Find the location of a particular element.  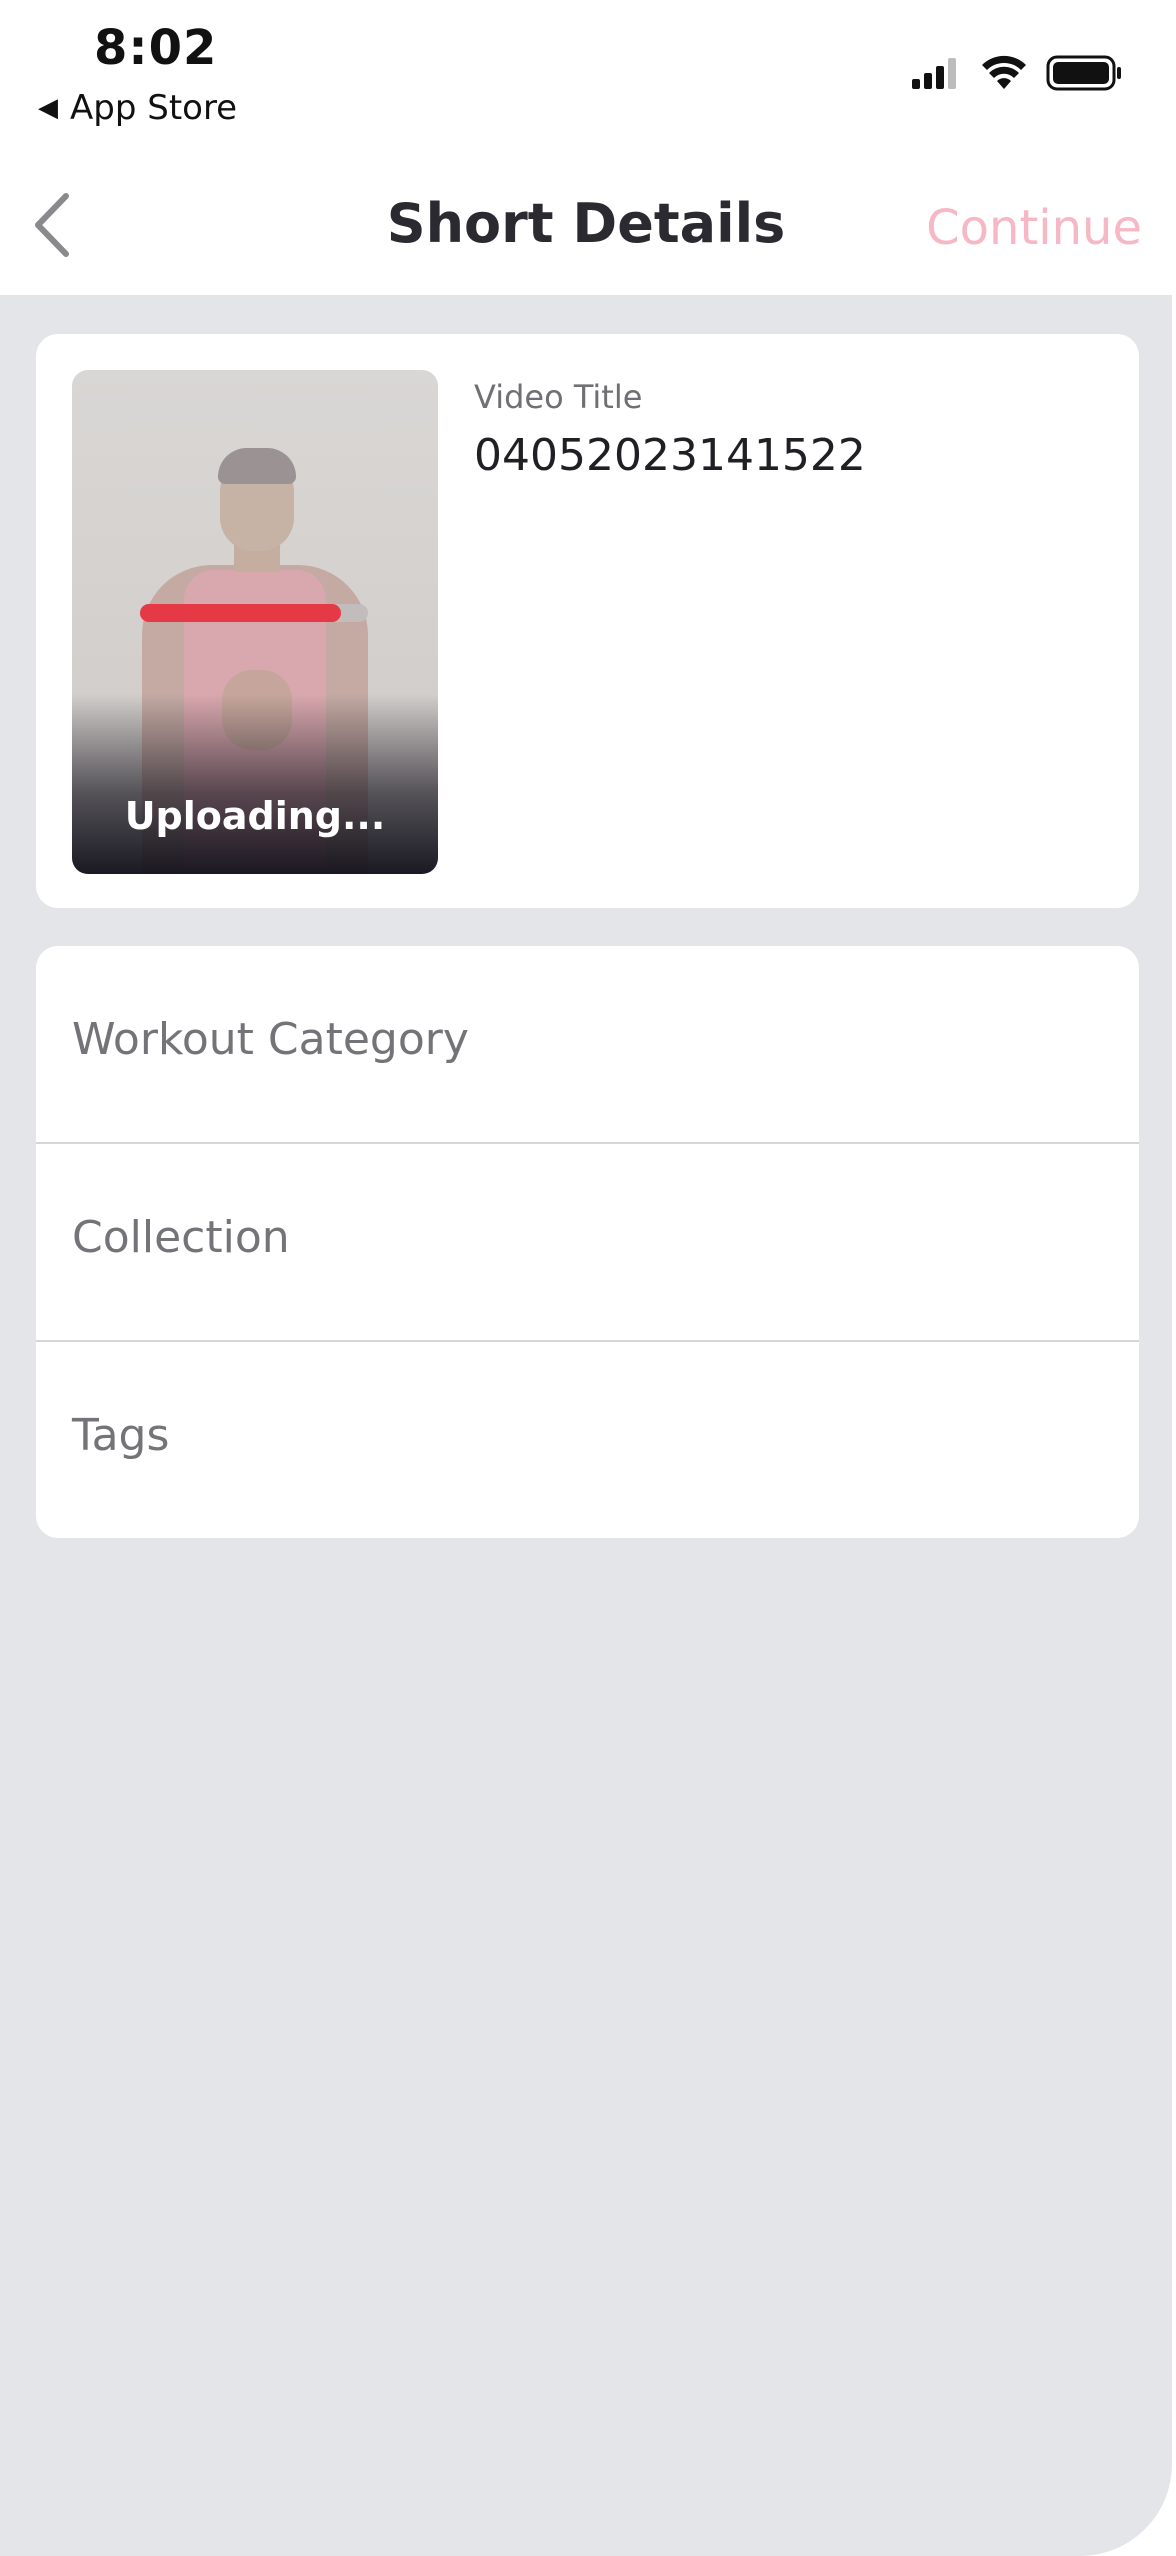

workout-category-label: Workout Category is located at coordinates (270, 1039).